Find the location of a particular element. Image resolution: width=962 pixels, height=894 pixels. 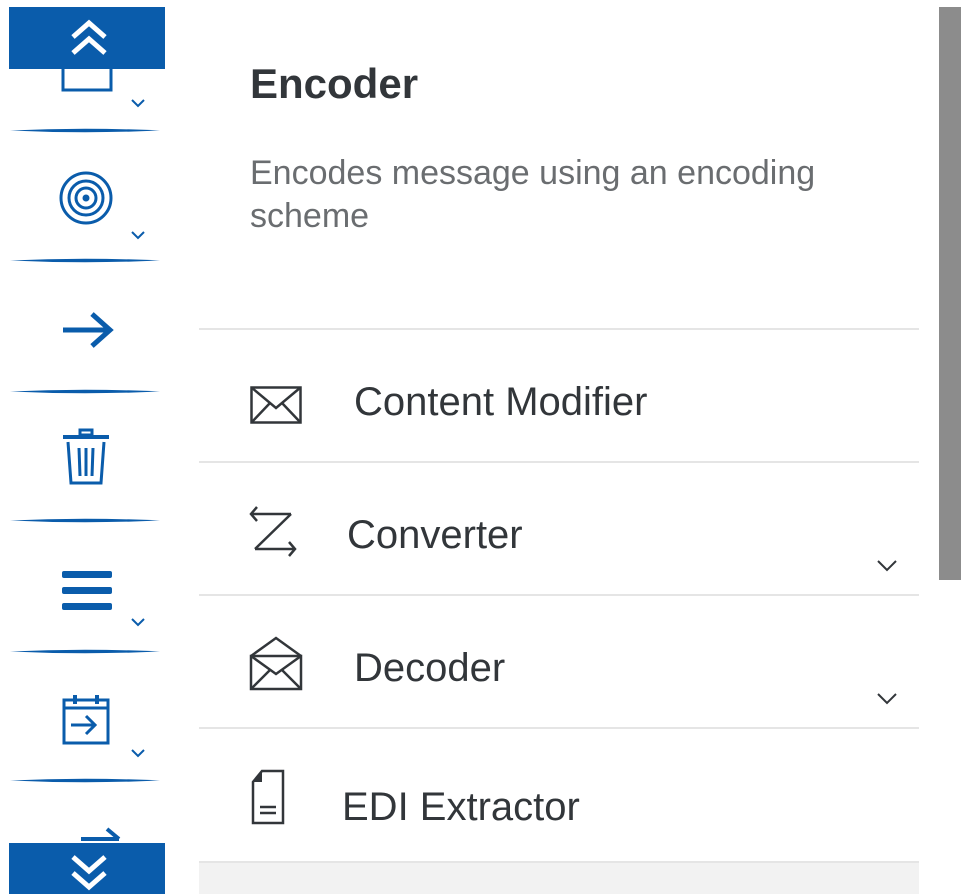

scroll-down-button is located at coordinates (87, 868).